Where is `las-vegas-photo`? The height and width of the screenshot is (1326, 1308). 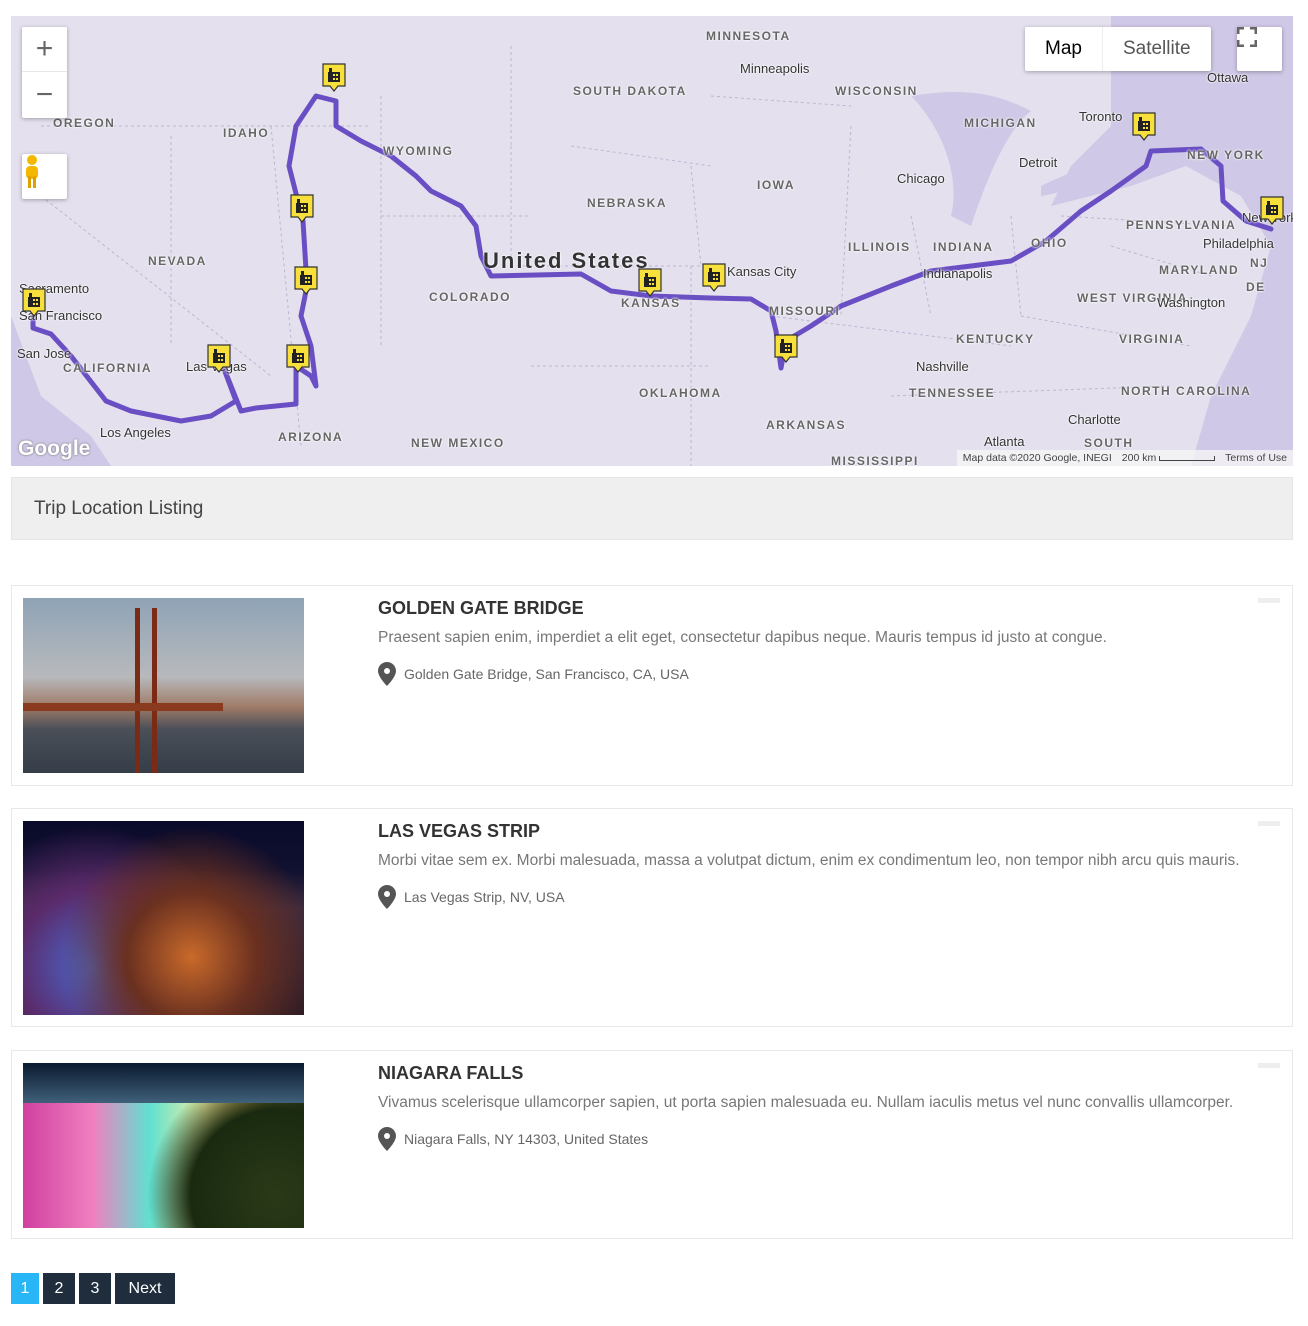
las-vegas-photo is located at coordinates (163, 918).